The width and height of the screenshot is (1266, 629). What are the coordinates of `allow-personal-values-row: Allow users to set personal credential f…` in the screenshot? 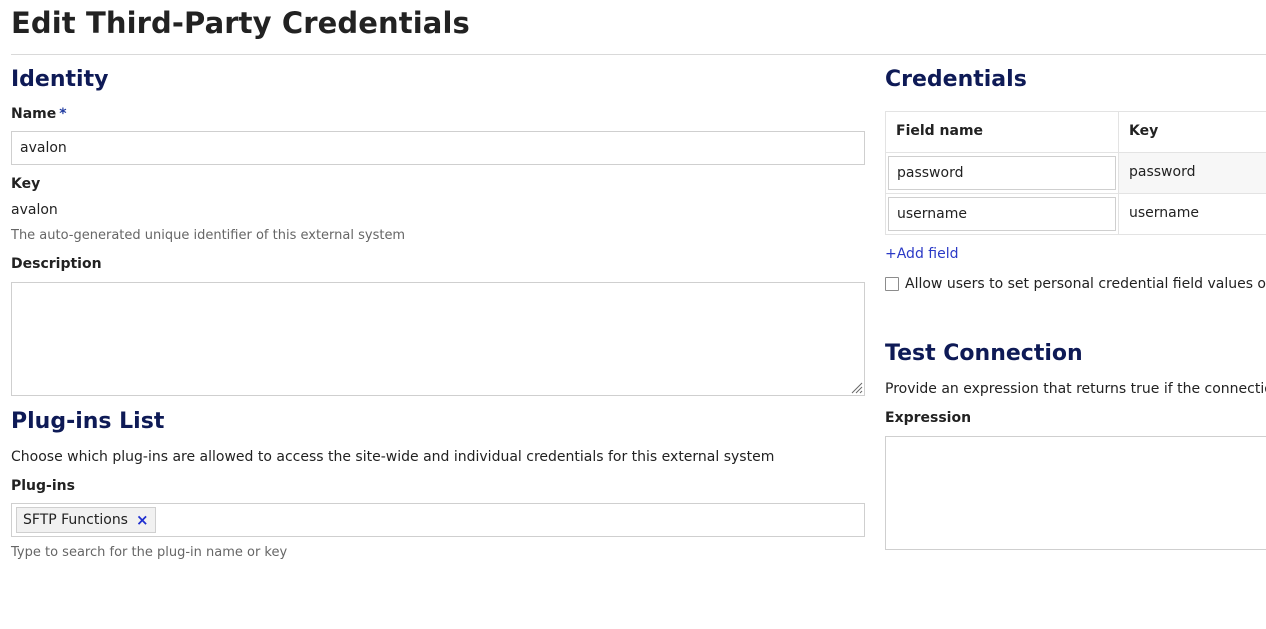 It's located at (1075, 284).